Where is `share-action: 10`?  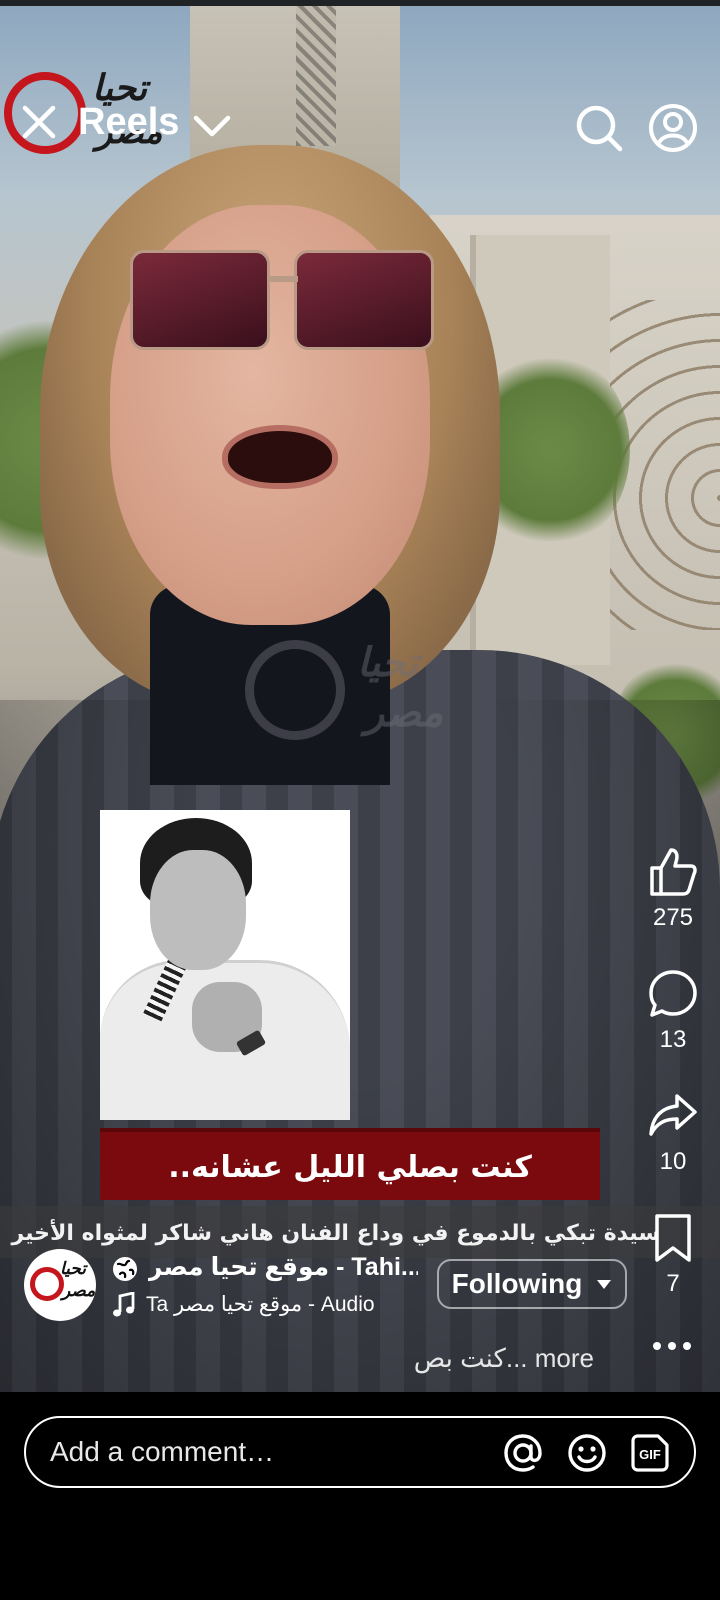 share-action: 10 is located at coordinates (673, 1133).